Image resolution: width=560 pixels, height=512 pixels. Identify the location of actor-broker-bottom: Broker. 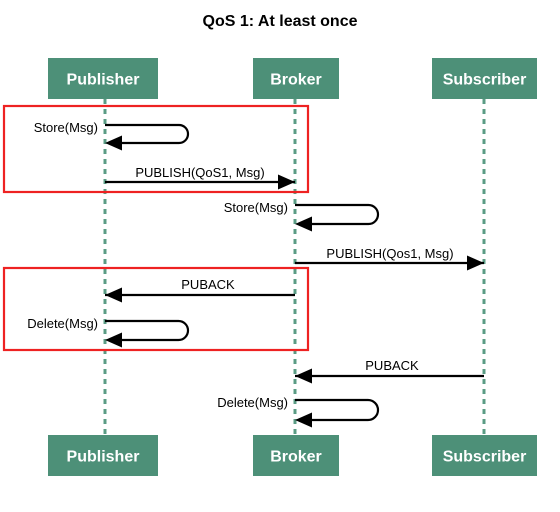
(296, 455).